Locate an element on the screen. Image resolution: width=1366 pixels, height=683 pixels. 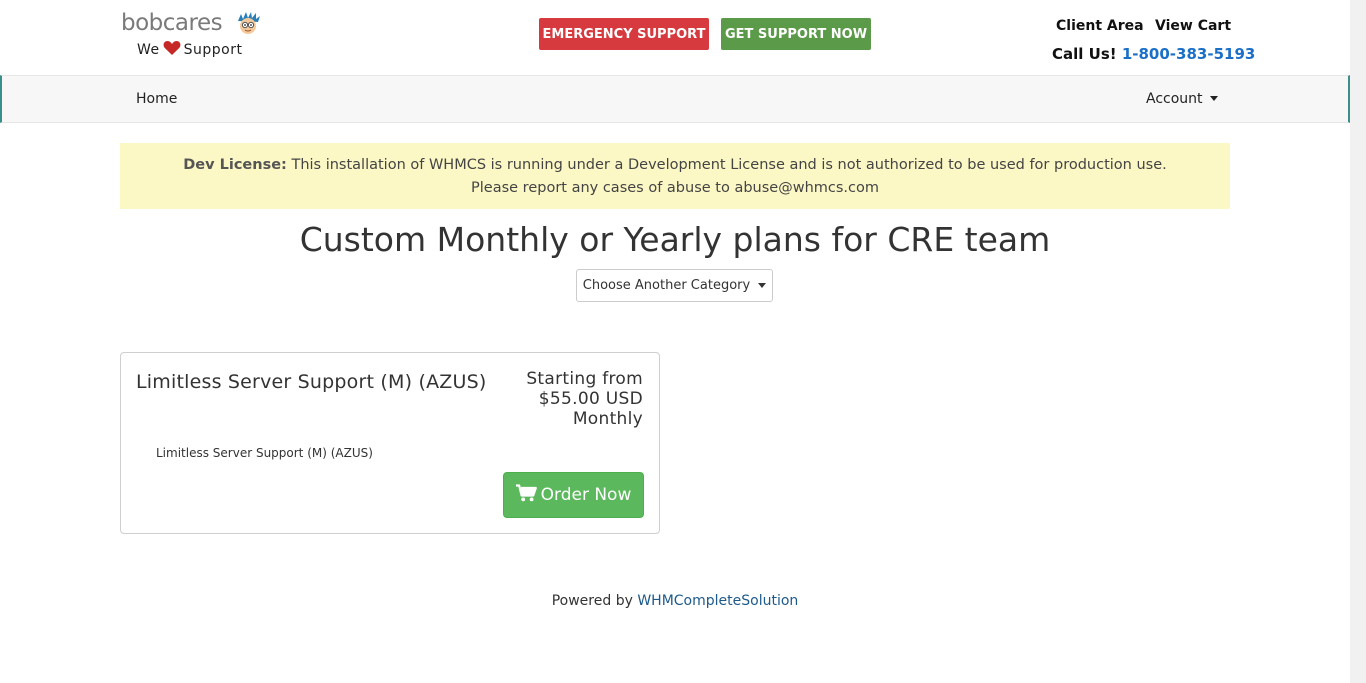
tagline-support: Support is located at coordinates (213, 50).